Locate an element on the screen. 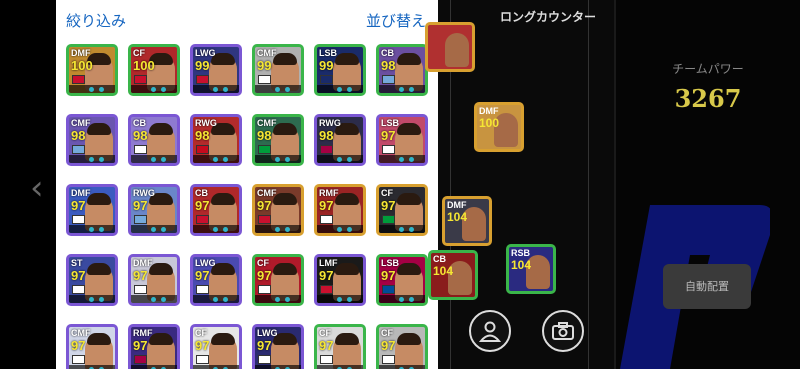 The height and width of the screenshot is (369, 800). auto-arrange-button: 自動配置 is located at coordinates (707, 286).